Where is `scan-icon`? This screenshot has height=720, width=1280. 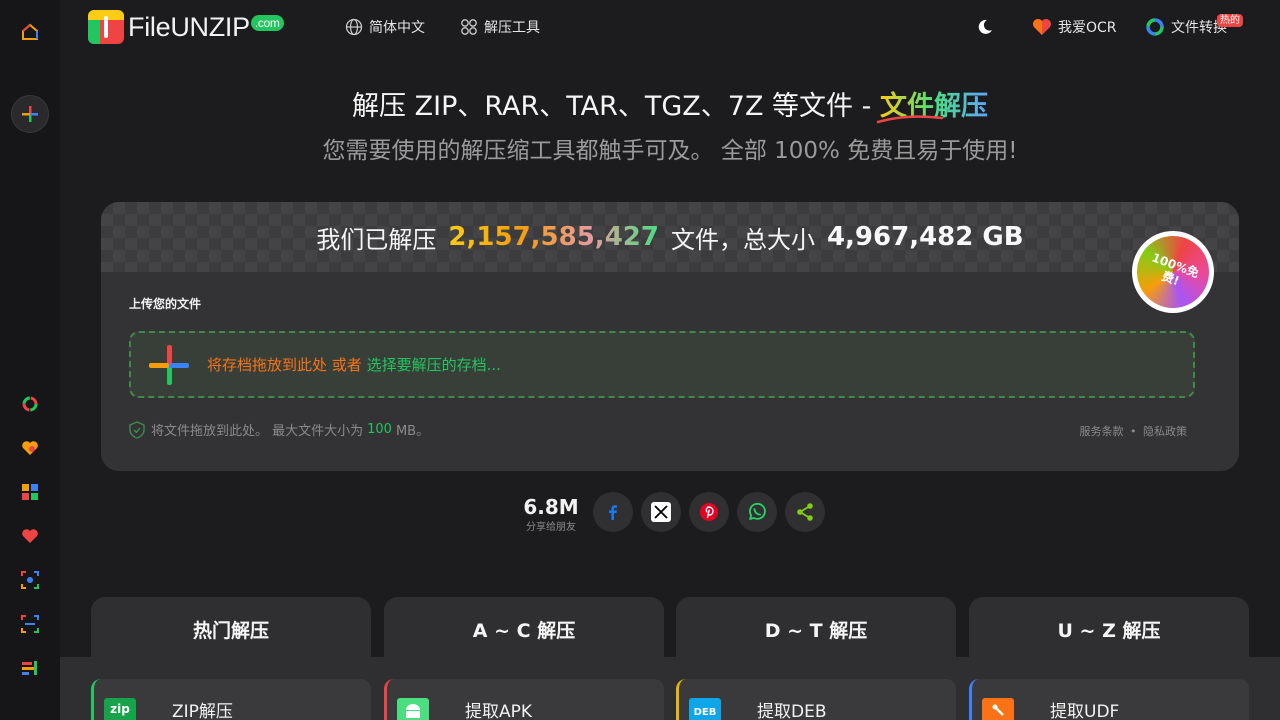
scan-icon is located at coordinates (30, 580).